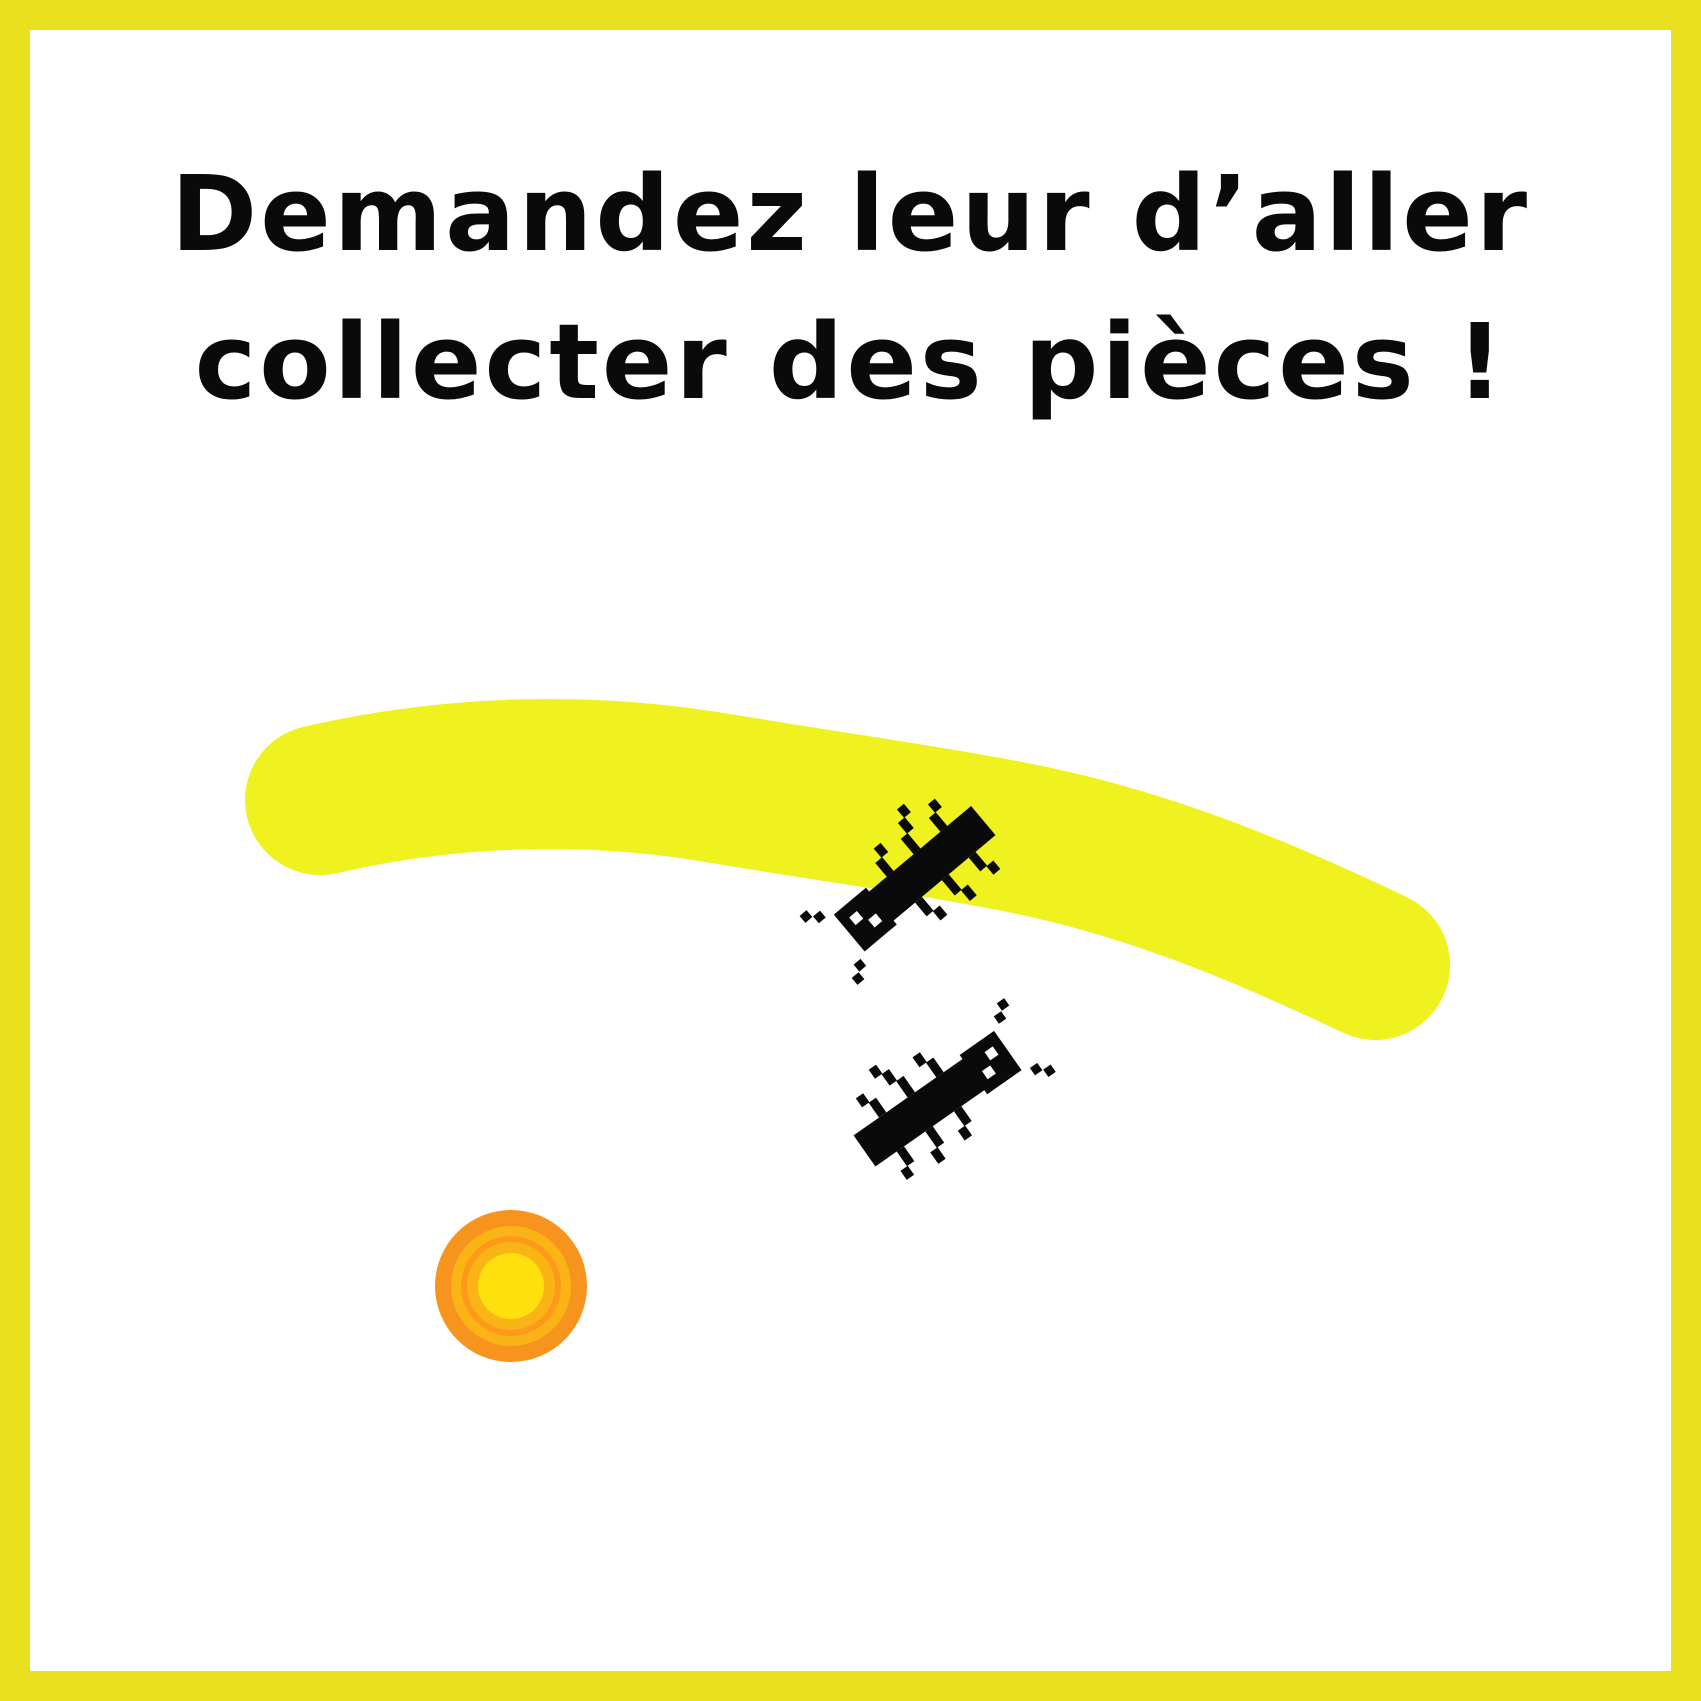 This screenshot has width=1701, height=1701. I want to click on ant-icon, so click(944, 1088).